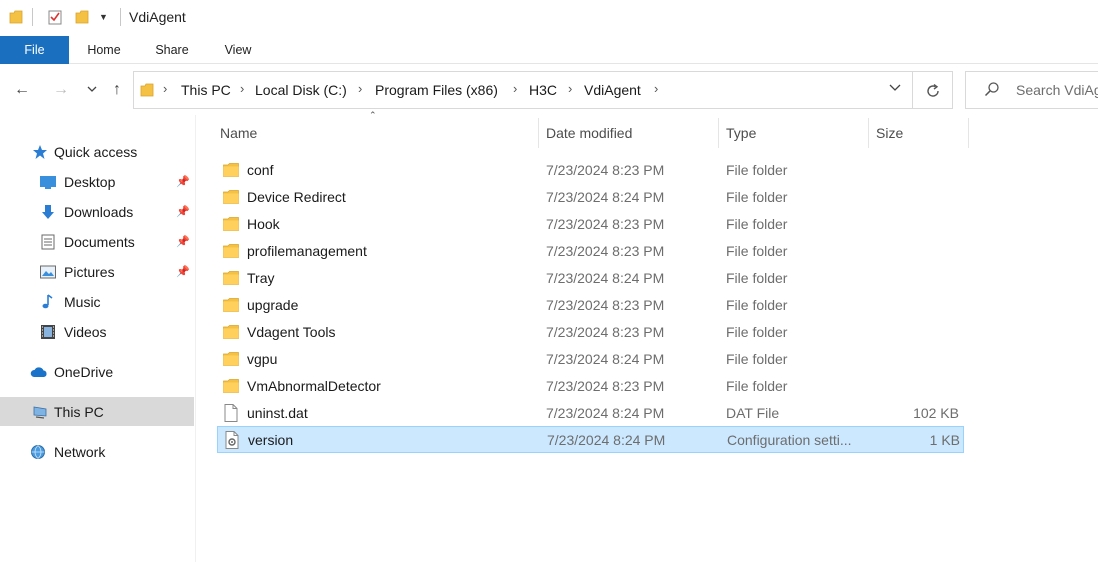  Describe the element at coordinates (796, 133) in the screenshot. I see `column-header-type: Type` at that location.